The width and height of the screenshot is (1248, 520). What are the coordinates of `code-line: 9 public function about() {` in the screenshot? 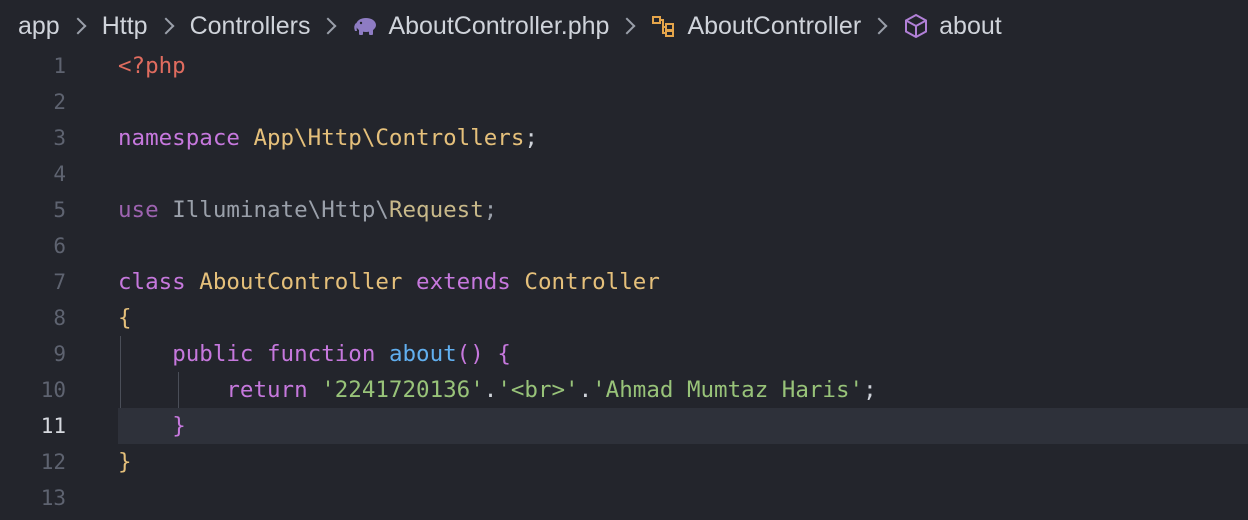 It's located at (624, 354).